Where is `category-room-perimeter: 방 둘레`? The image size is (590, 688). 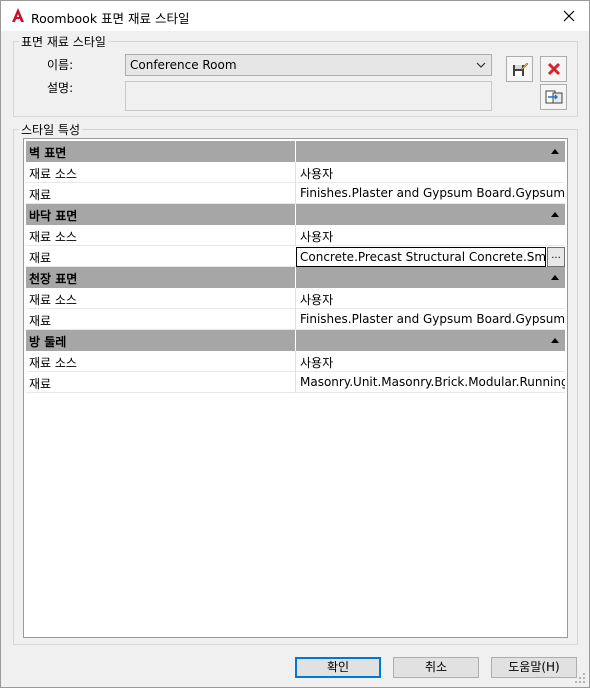 category-room-perimeter: 방 둘레 is located at coordinates (295, 340).